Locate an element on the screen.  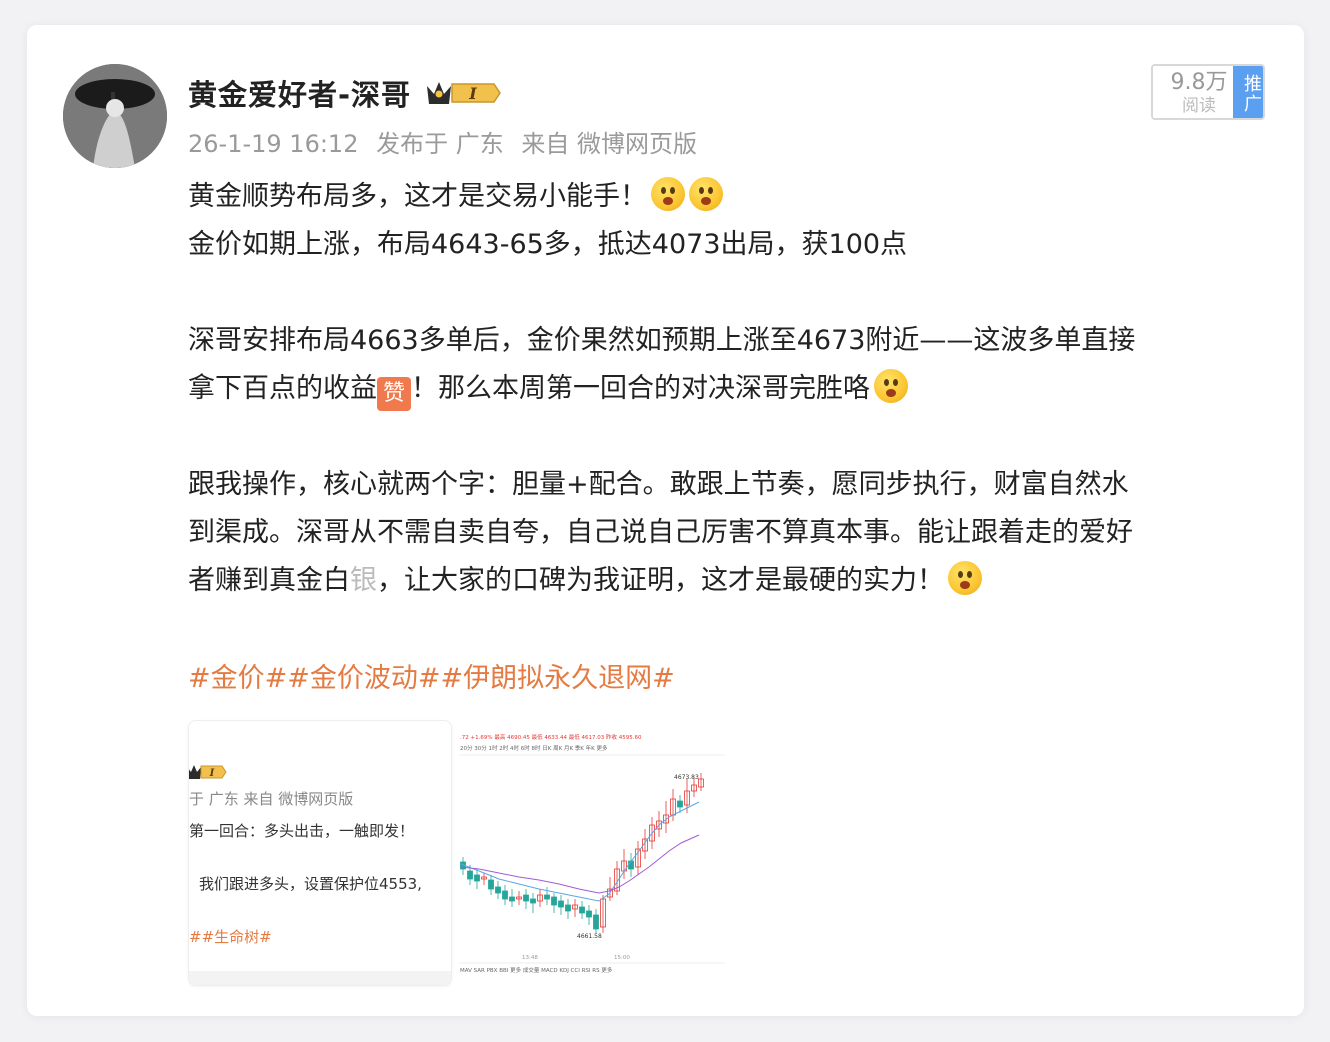
post-line: 跟我操作，核心就两个字：胆量+配合。敢跟上节奏，愿同步执行，财富自然水 is located at coordinates (658, 484).